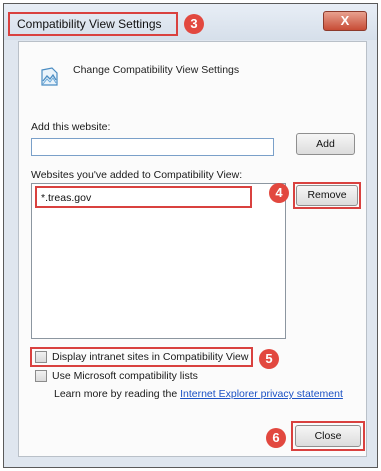 This screenshot has height=471, width=381. I want to click on ms-lists-checkbox, so click(41, 376).